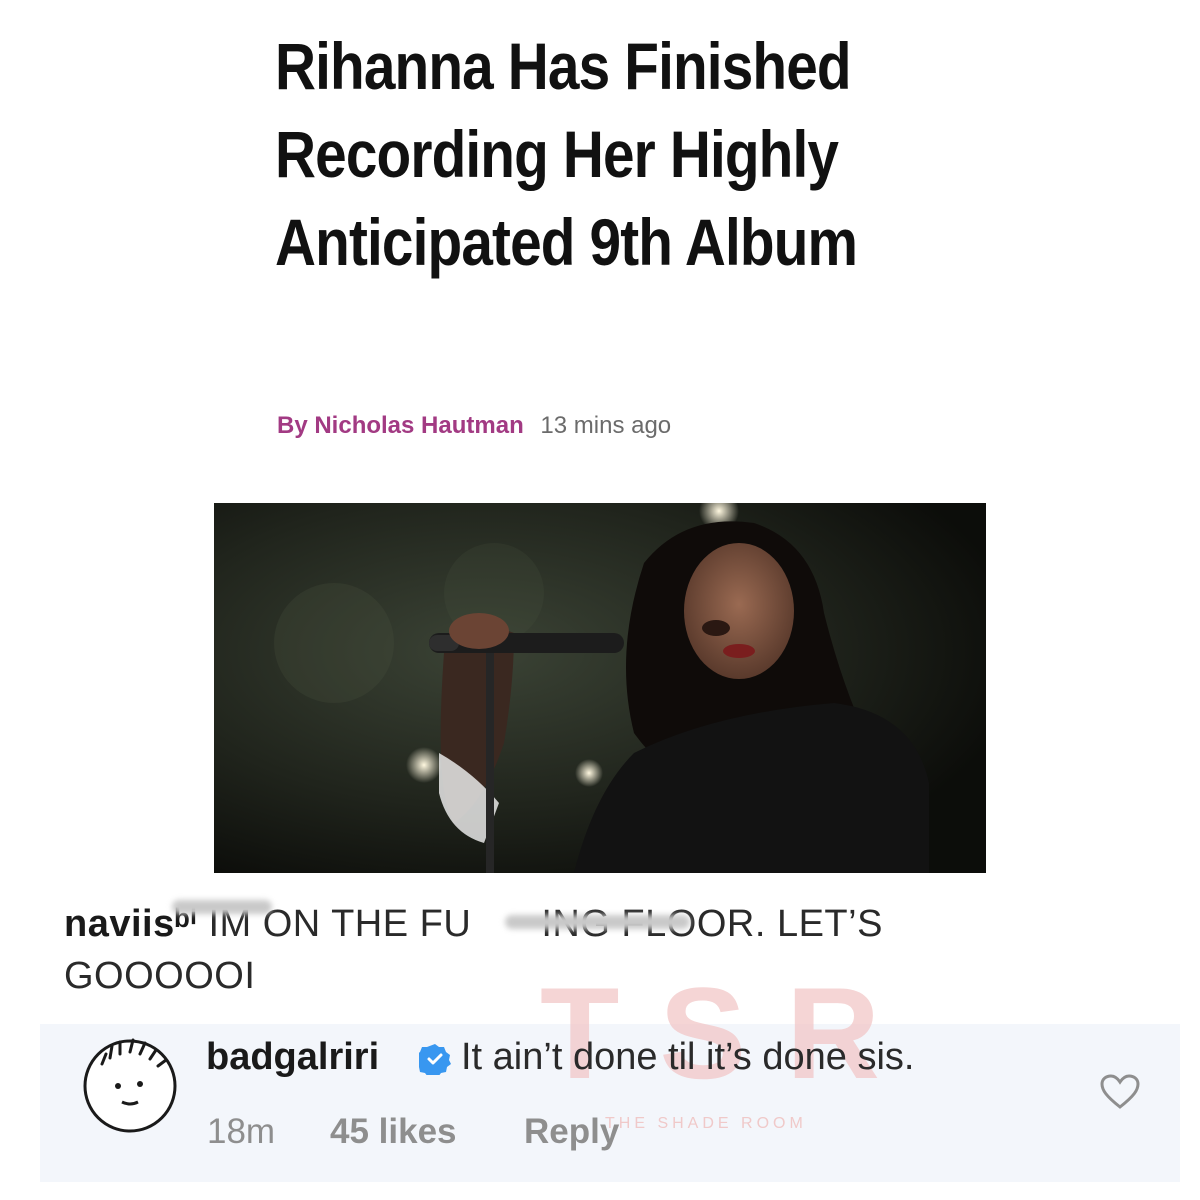 The height and width of the screenshot is (1200, 1200). I want to click on reply-likes: 45 likes, so click(393, 1132).